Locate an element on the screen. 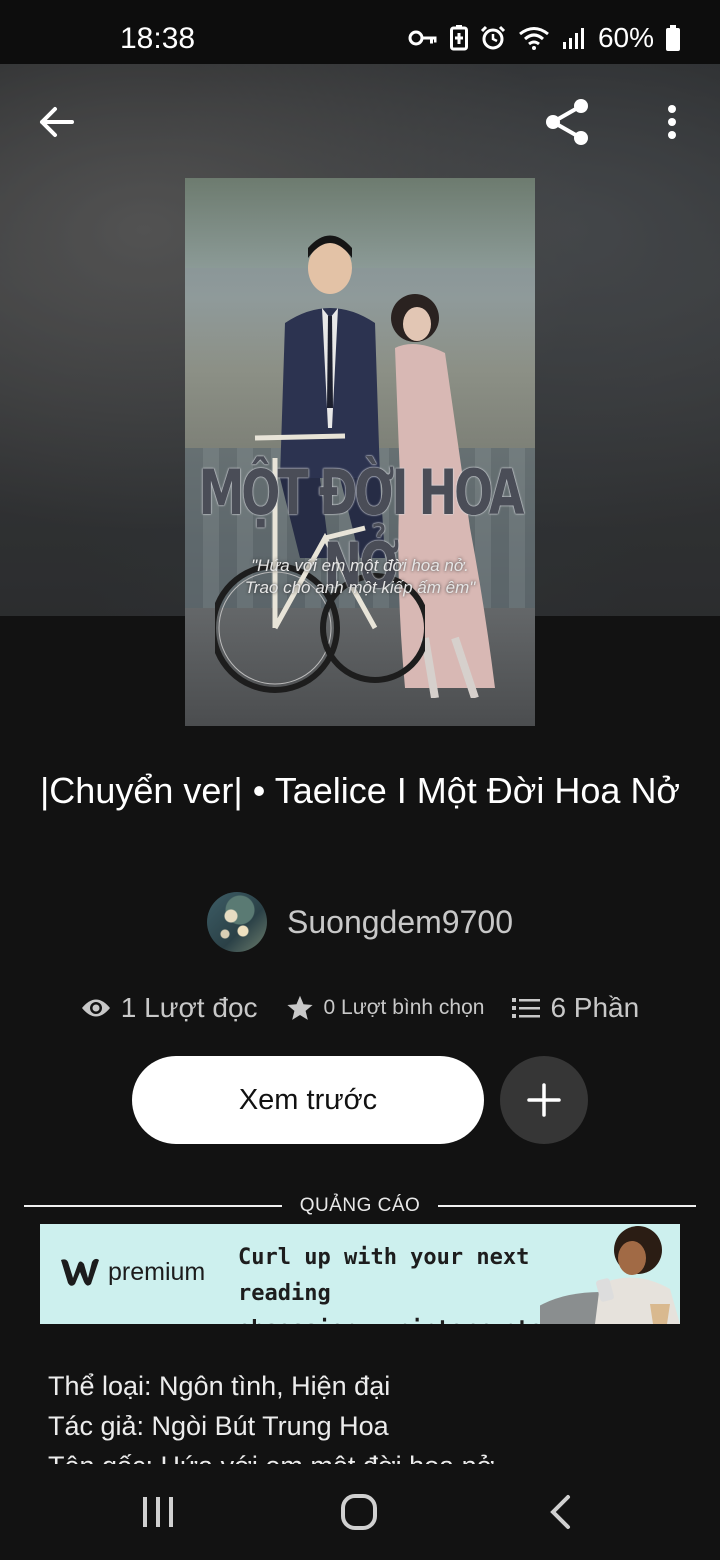  arrow-left-icon is located at coordinates (57, 122).